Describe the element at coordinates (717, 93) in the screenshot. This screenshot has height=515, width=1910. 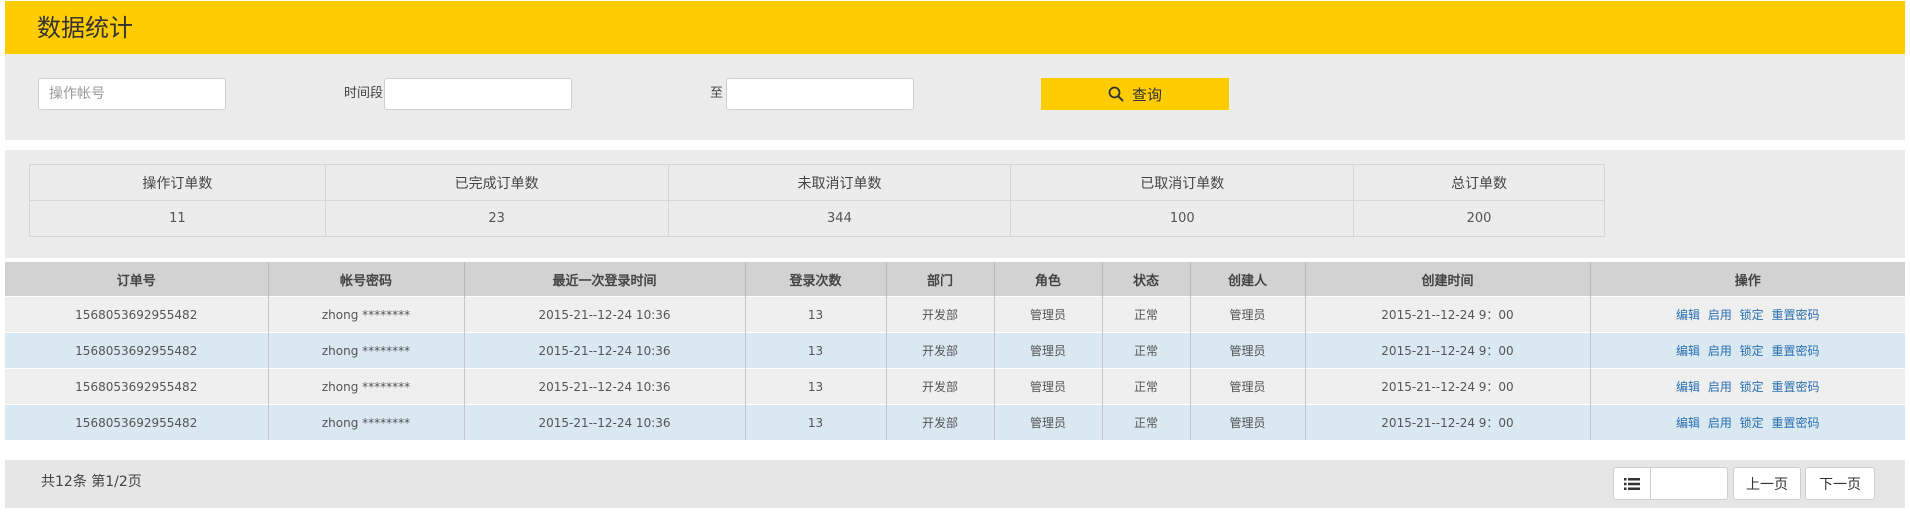
I see `to-label: 至` at that location.